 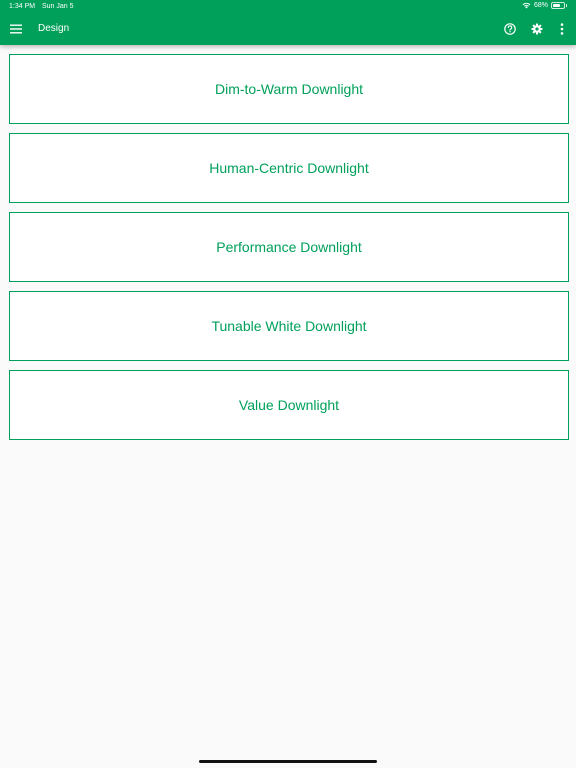 I want to click on menu-button, so click(x=16, y=29).